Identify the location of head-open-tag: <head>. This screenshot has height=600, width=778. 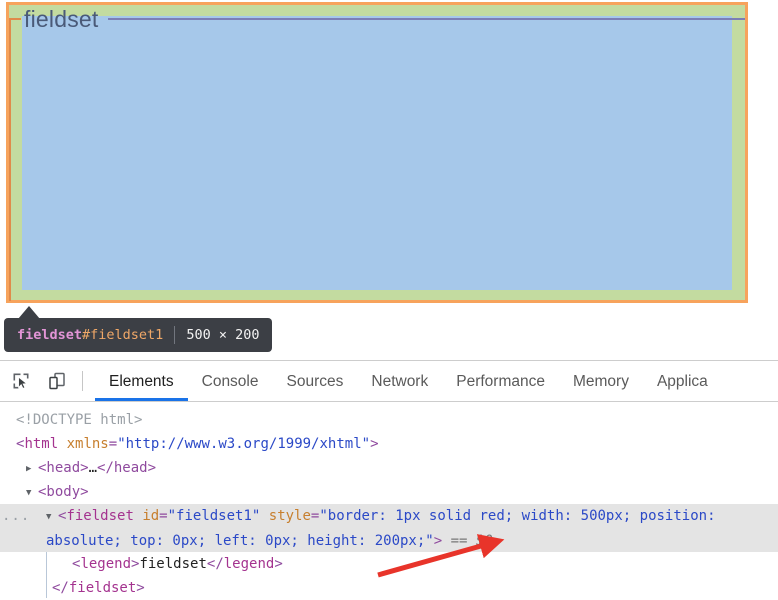
(63, 468).